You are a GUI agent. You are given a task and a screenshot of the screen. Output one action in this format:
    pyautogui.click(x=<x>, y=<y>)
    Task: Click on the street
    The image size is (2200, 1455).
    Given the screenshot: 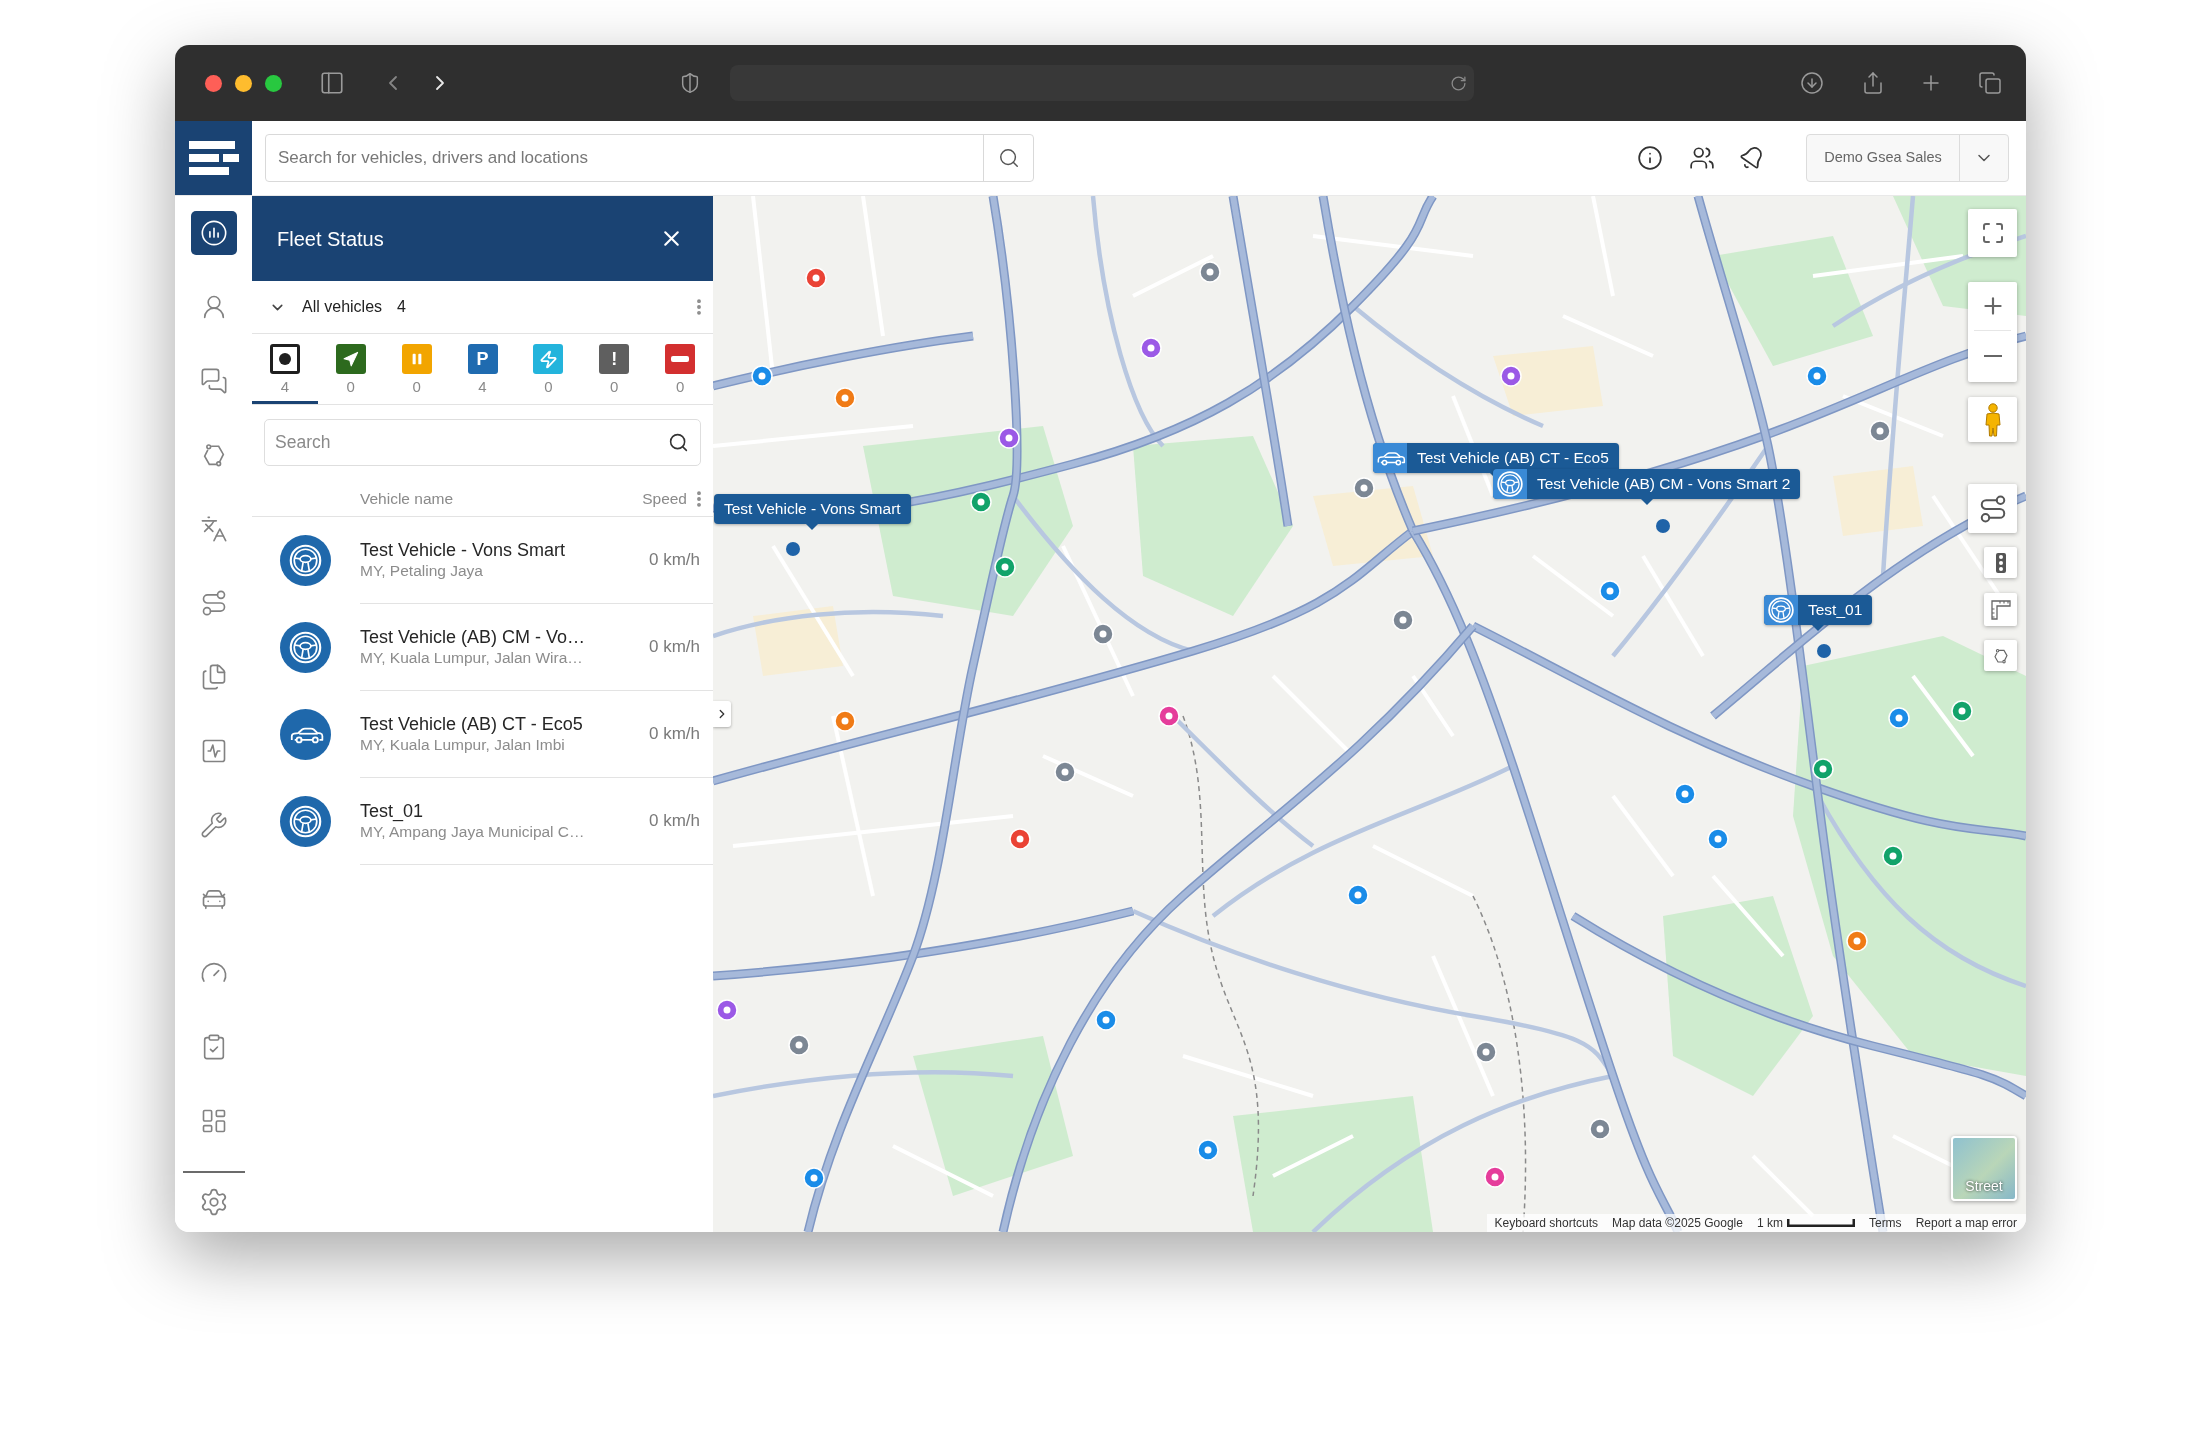 What is the action you would take?
    pyautogui.click(x=1433, y=706)
    